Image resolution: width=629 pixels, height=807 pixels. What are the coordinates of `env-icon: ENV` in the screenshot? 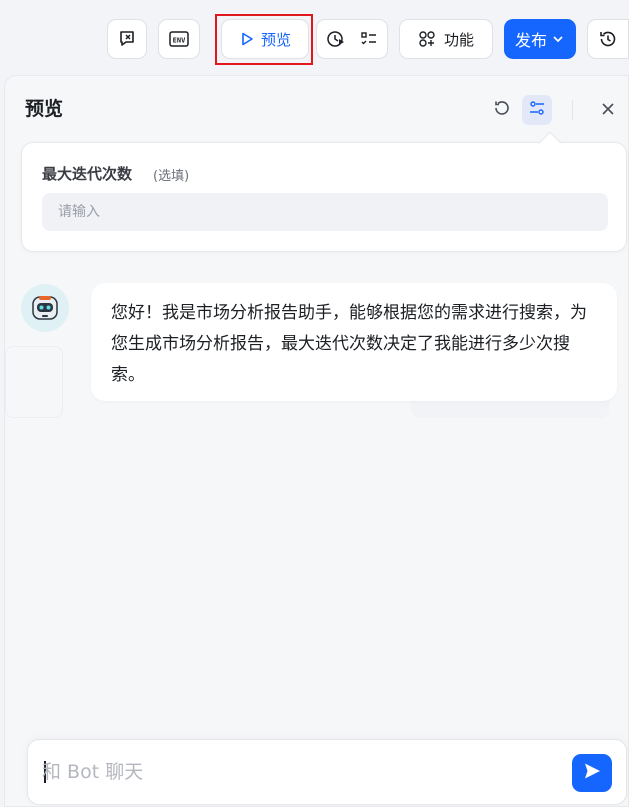 It's located at (179, 39).